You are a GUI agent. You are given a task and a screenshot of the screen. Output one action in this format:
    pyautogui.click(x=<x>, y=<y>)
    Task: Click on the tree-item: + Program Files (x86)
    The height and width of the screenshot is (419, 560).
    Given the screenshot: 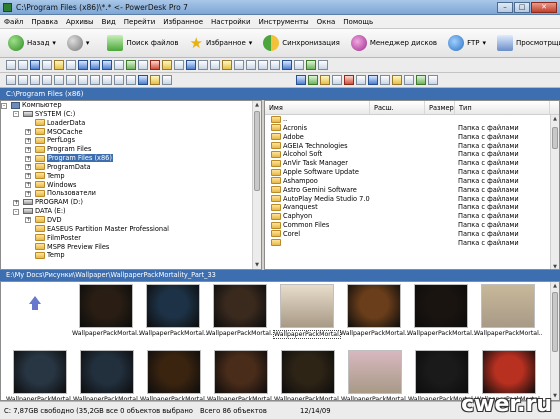 What is the action you would take?
    pyautogui.click(x=131, y=158)
    